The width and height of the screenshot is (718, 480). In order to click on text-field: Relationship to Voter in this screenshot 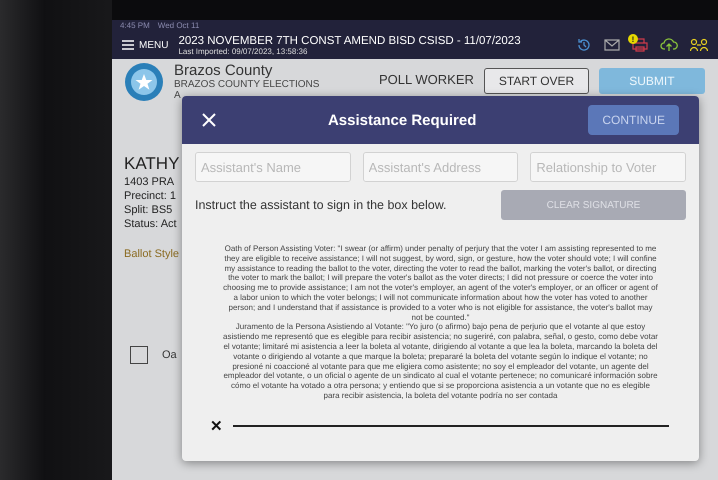, I will do `click(608, 167)`.